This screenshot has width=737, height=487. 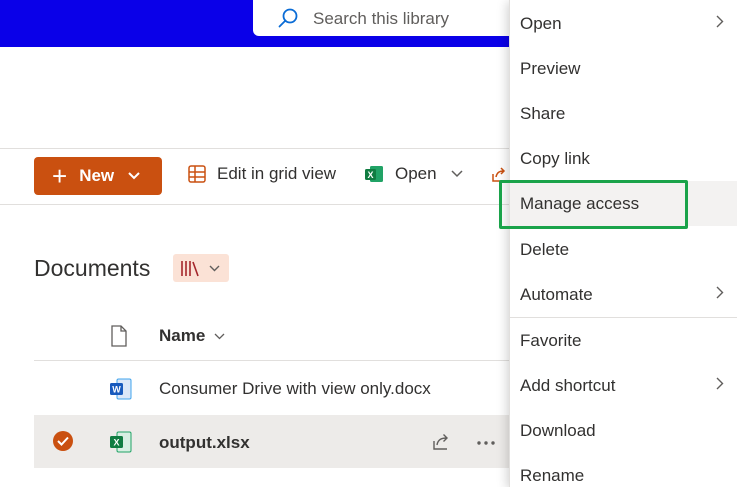 What do you see at coordinates (623, 340) in the screenshot?
I see `menu-item-favorite: Favorite` at bounding box center [623, 340].